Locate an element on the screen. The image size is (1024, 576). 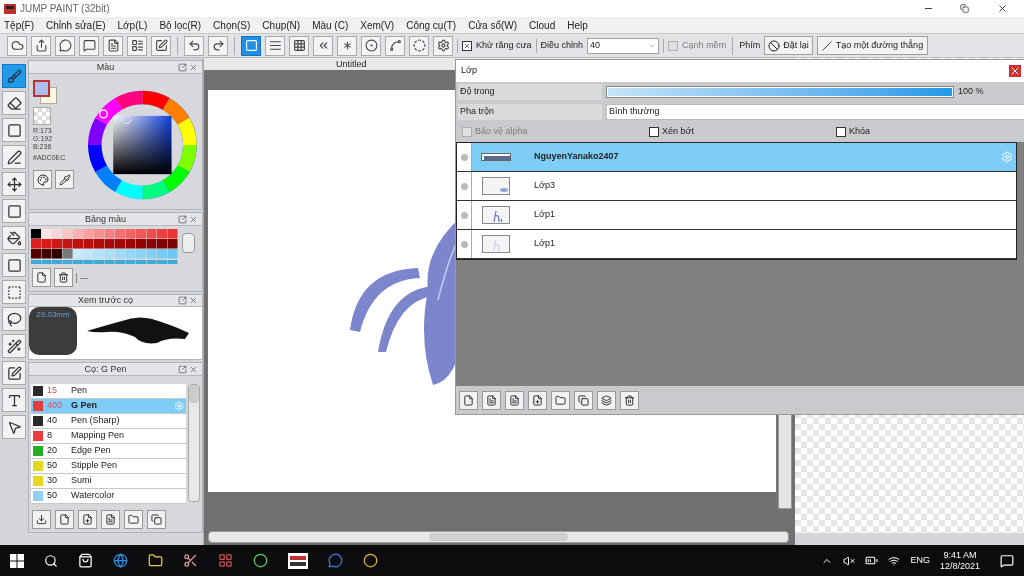
scissors-icon is located at coordinates (190, 560).